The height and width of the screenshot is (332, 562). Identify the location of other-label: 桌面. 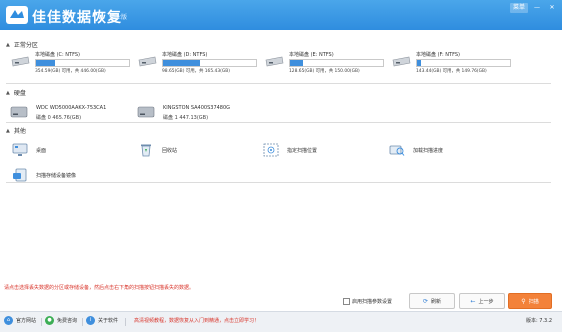
(41, 150).